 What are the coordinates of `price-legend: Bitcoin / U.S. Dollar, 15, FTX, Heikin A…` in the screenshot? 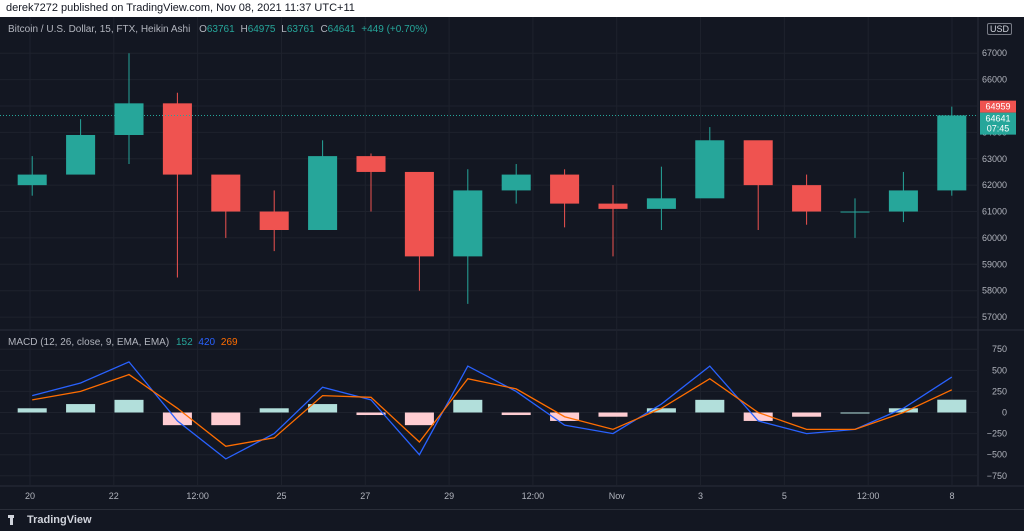 It's located at (217, 29).